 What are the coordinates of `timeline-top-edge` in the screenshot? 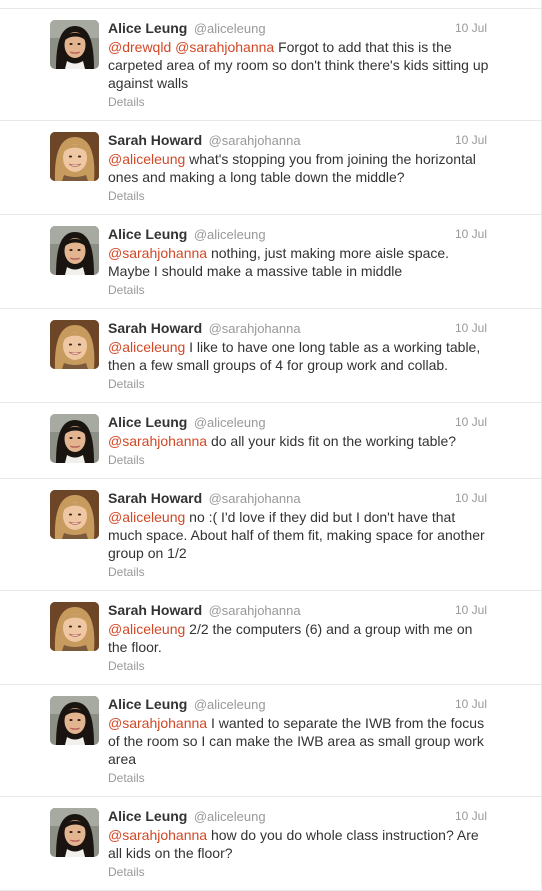 It's located at (270, 4).